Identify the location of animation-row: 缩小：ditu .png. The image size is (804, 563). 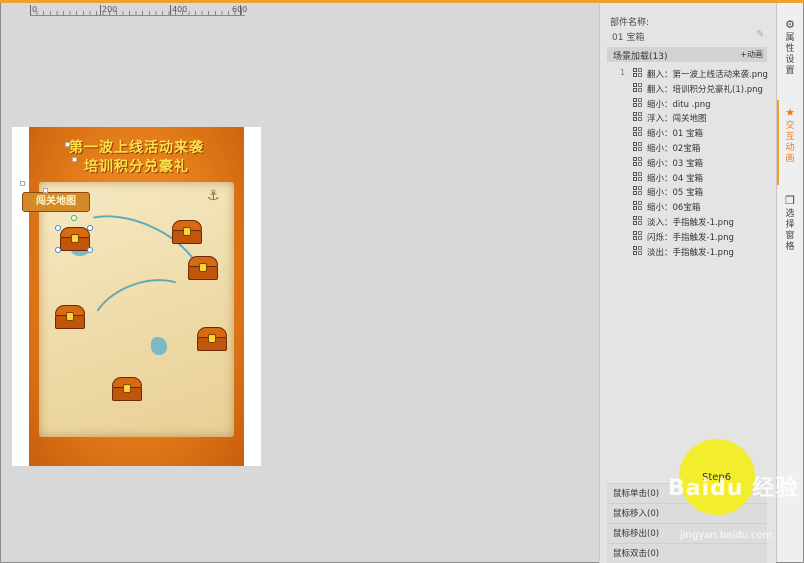
(695, 104).